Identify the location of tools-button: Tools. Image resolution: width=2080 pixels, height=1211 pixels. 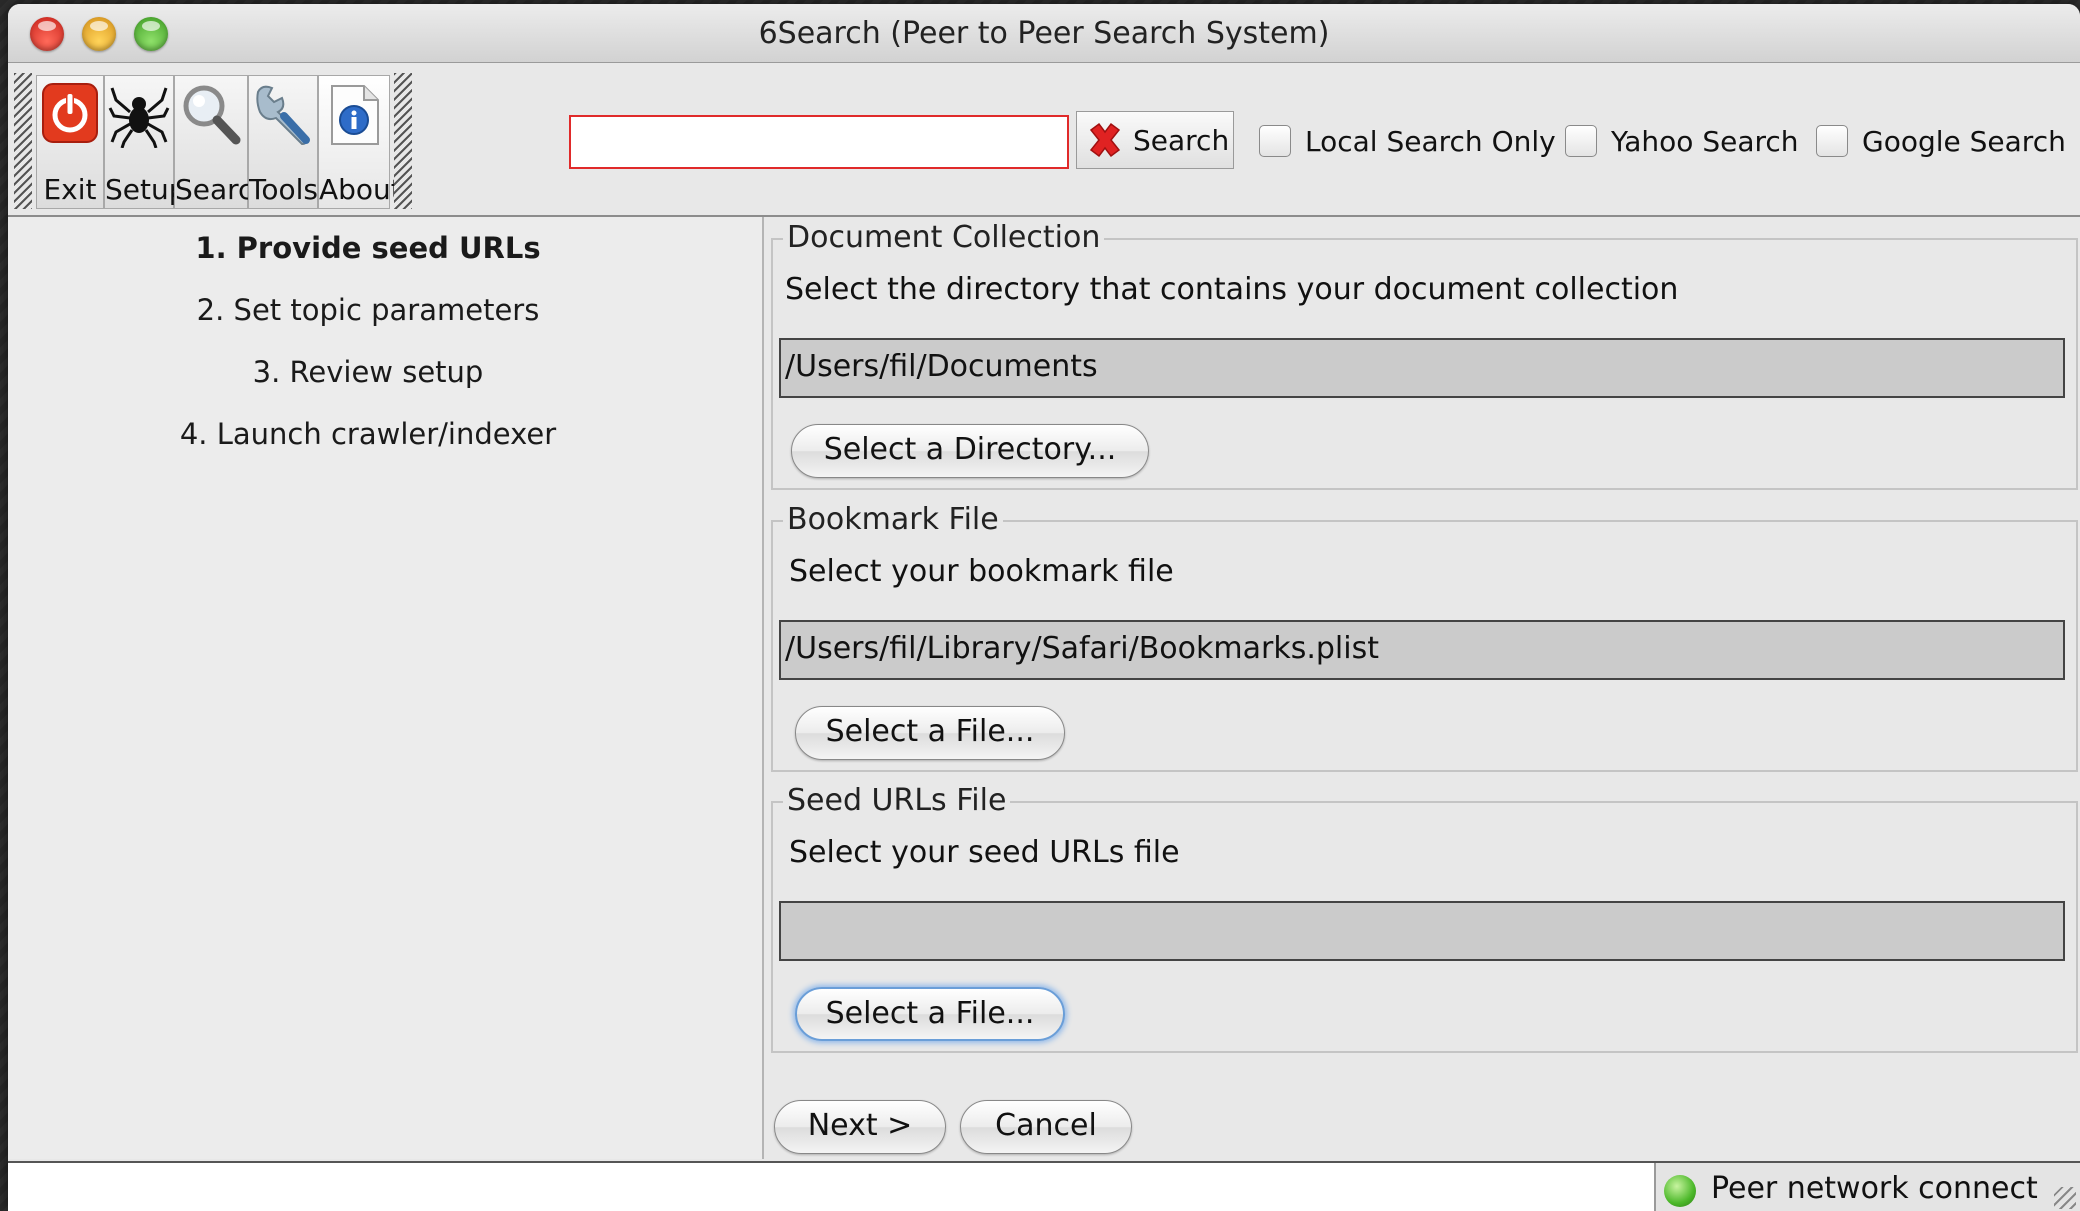
(283, 142).